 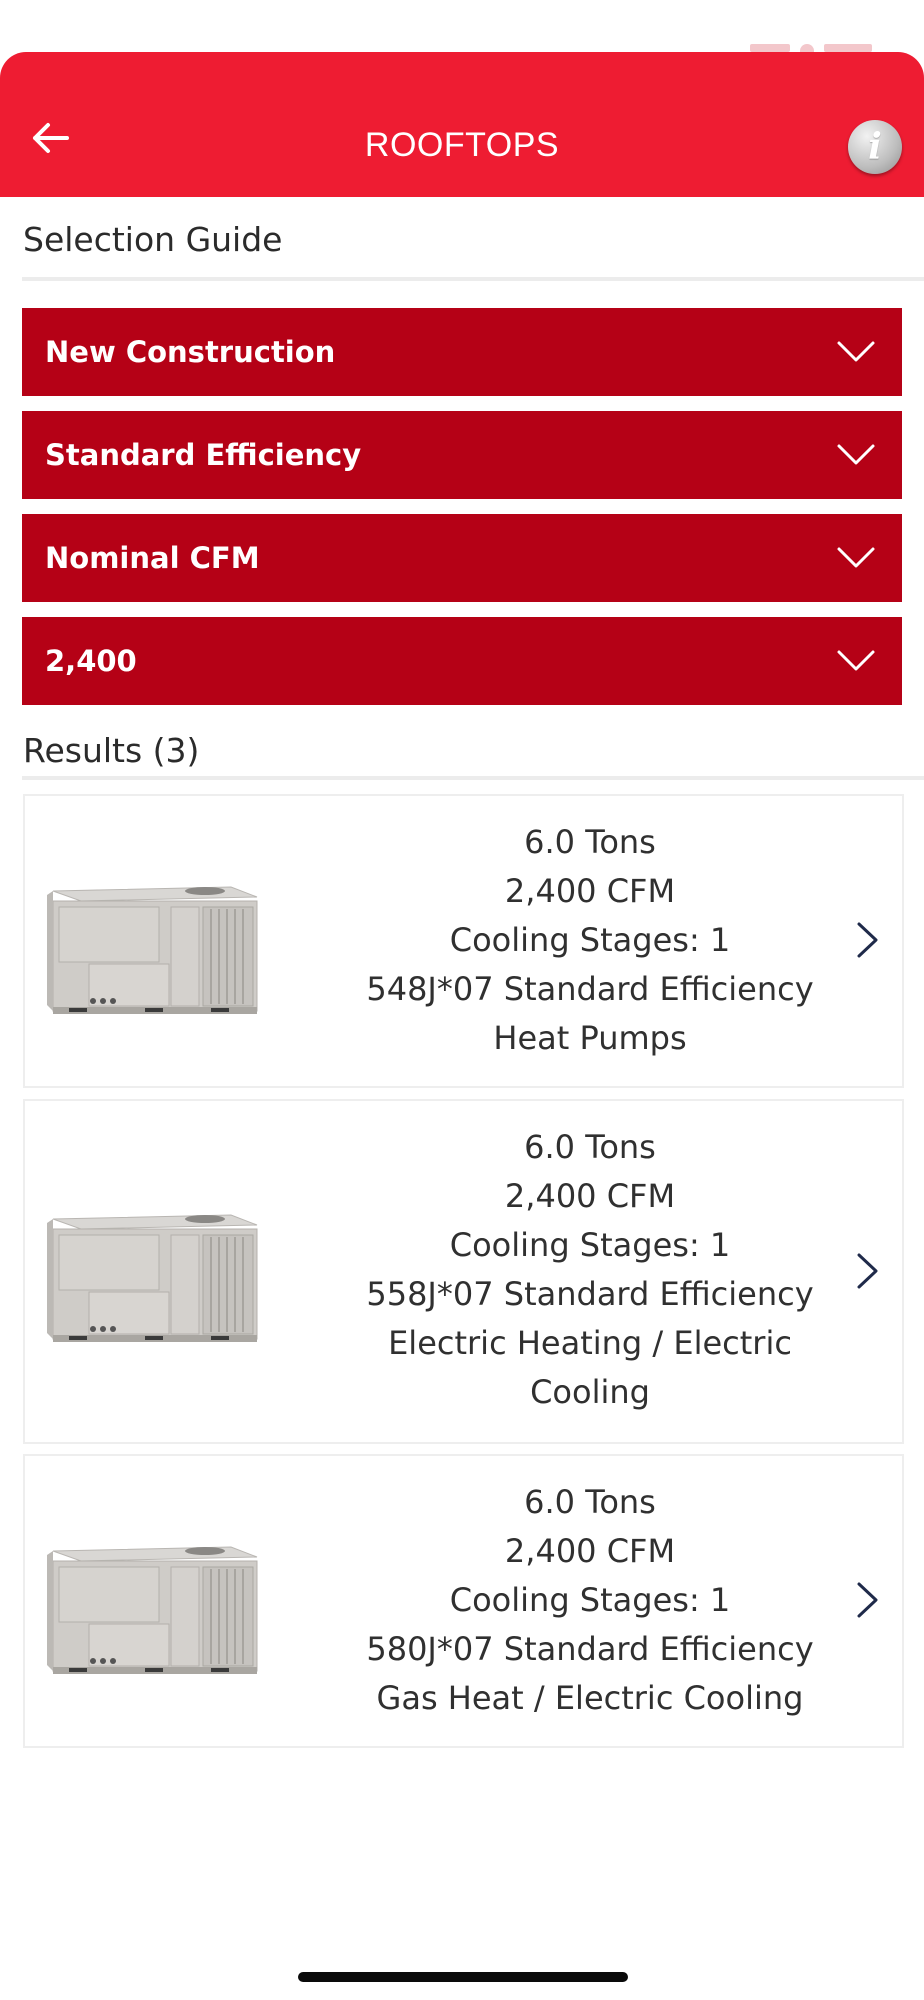 I want to click on wifi-icon, so click(x=807, y=48).